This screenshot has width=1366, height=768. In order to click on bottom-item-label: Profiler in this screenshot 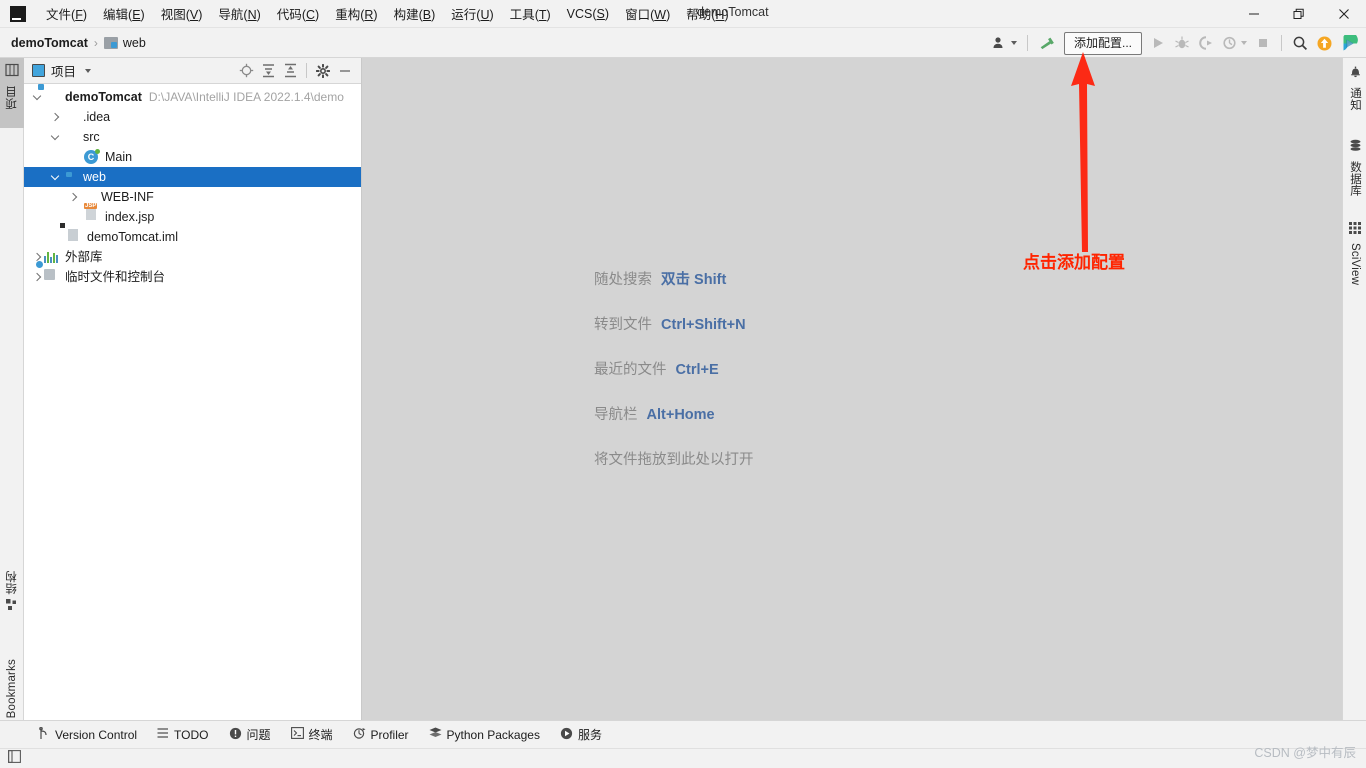, I will do `click(389, 734)`.